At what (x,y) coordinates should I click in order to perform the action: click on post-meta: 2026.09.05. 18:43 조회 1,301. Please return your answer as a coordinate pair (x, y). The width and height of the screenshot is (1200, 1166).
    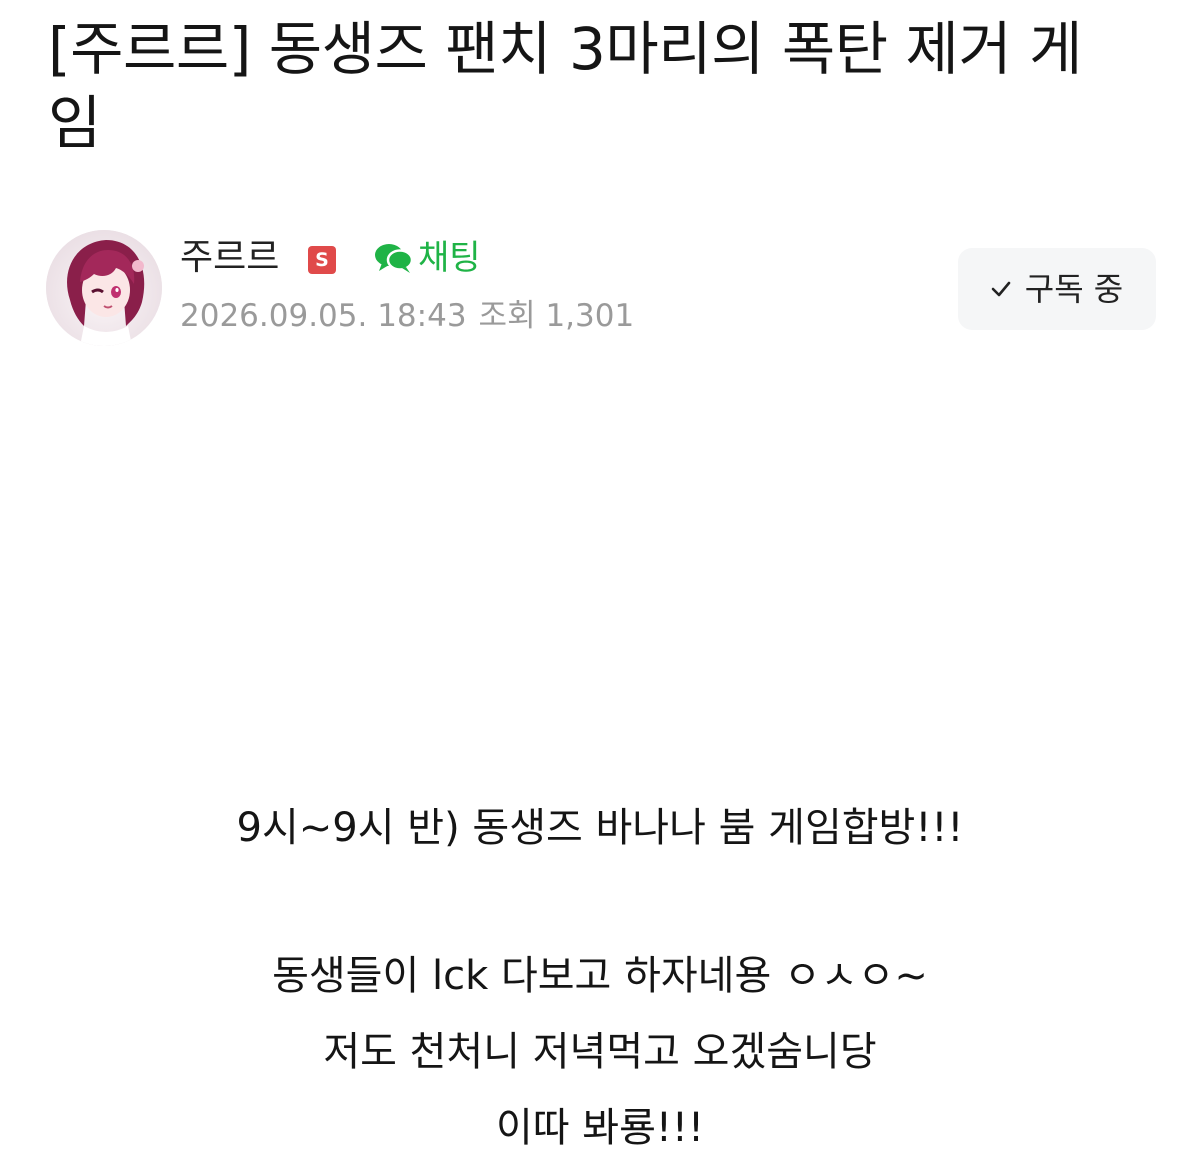
    Looking at the image, I should click on (407, 316).